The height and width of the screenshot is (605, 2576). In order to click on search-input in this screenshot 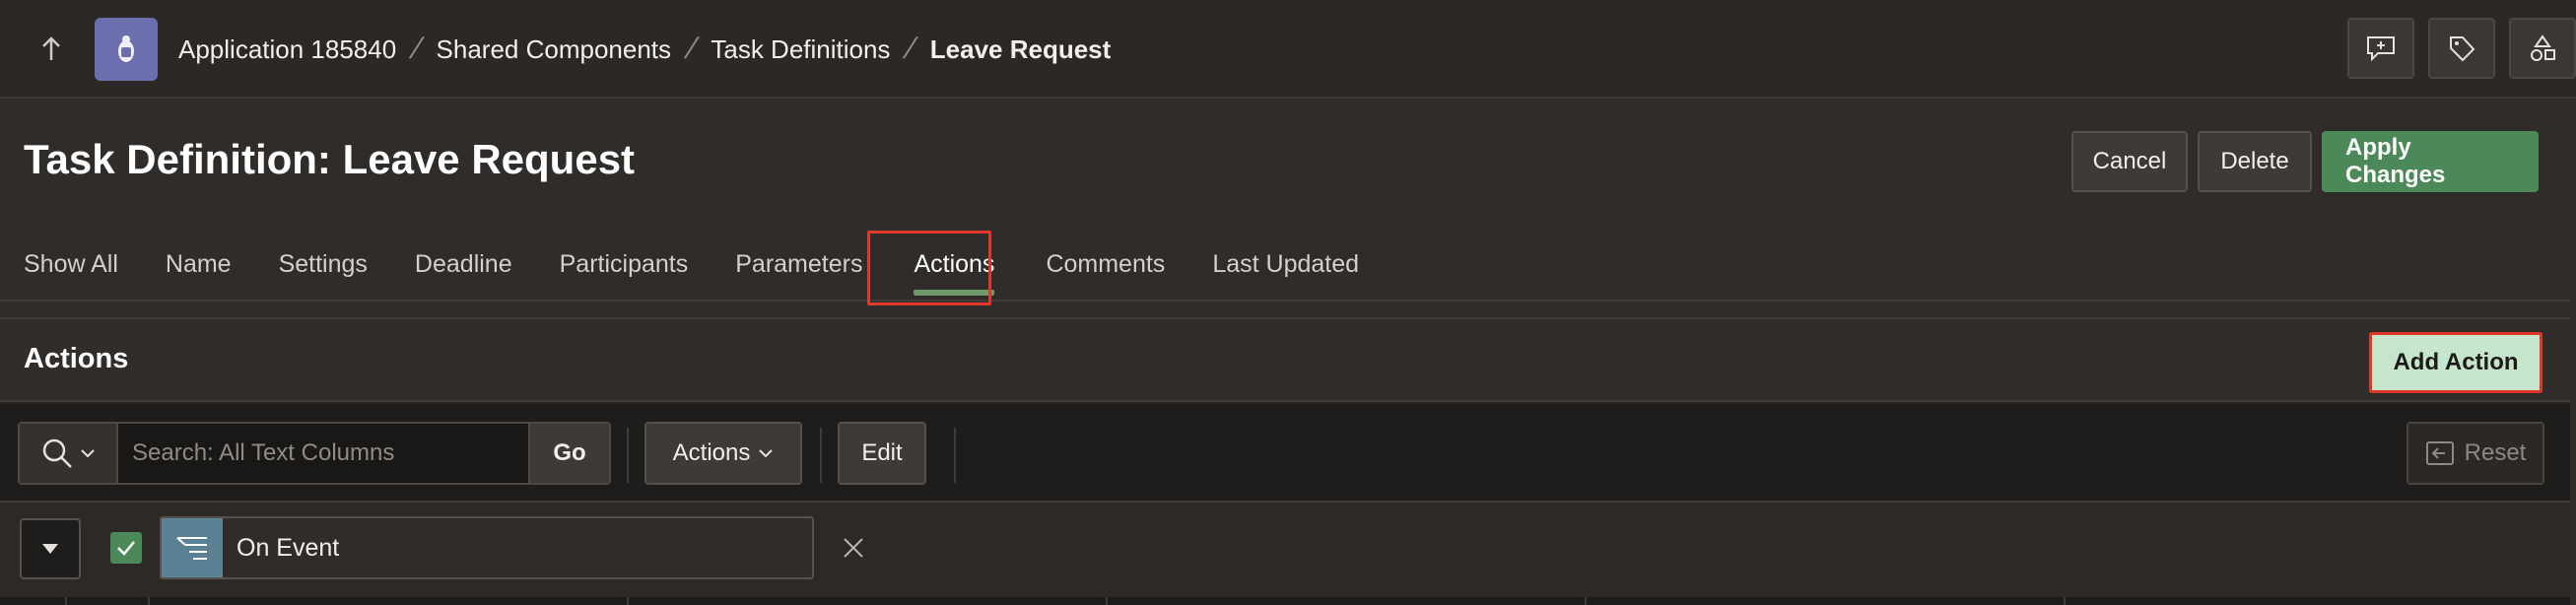, I will do `click(324, 453)`.